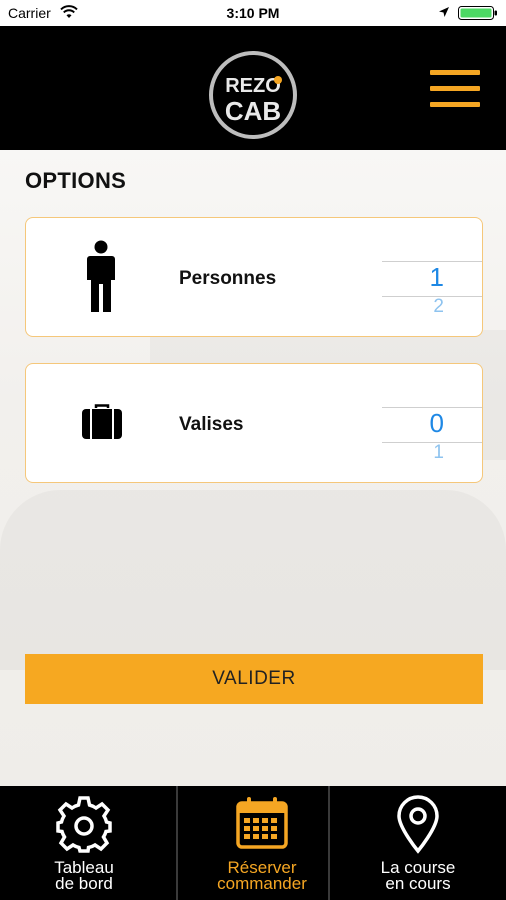 Image resolution: width=506 pixels, height=900 pixels. I want to click on location-arrow-icon, so click(444, 12).